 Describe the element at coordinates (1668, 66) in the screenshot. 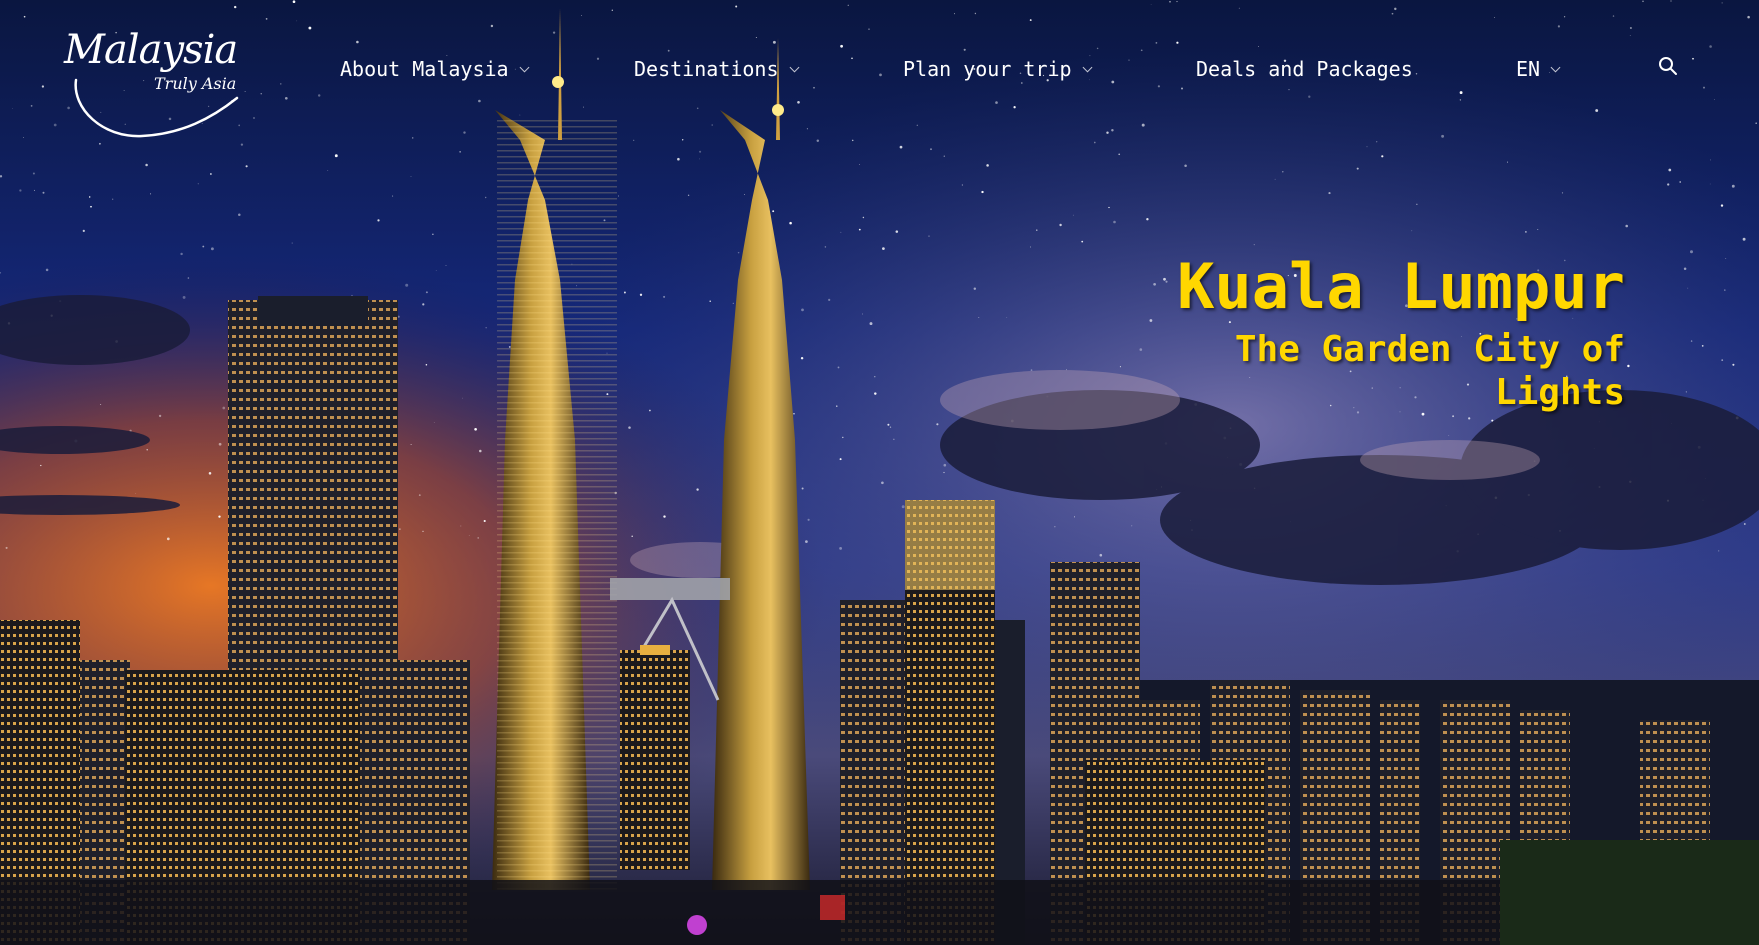

I see `search-icon` at that location.